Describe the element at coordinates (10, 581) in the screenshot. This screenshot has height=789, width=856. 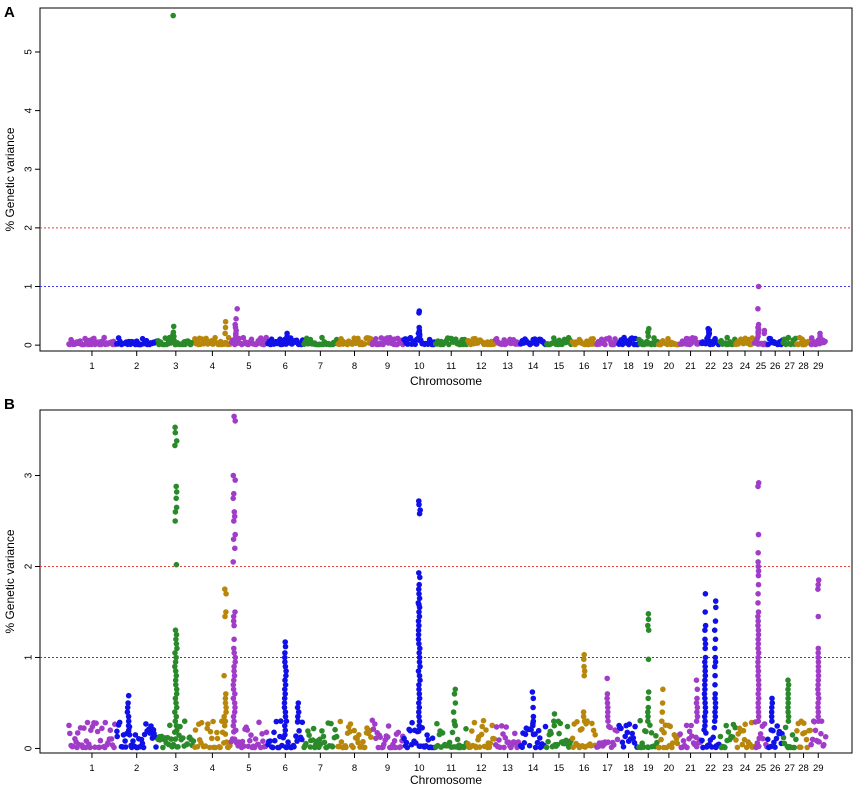
I see `panel-b-y-axis-title: % Genetic variance` at that location.